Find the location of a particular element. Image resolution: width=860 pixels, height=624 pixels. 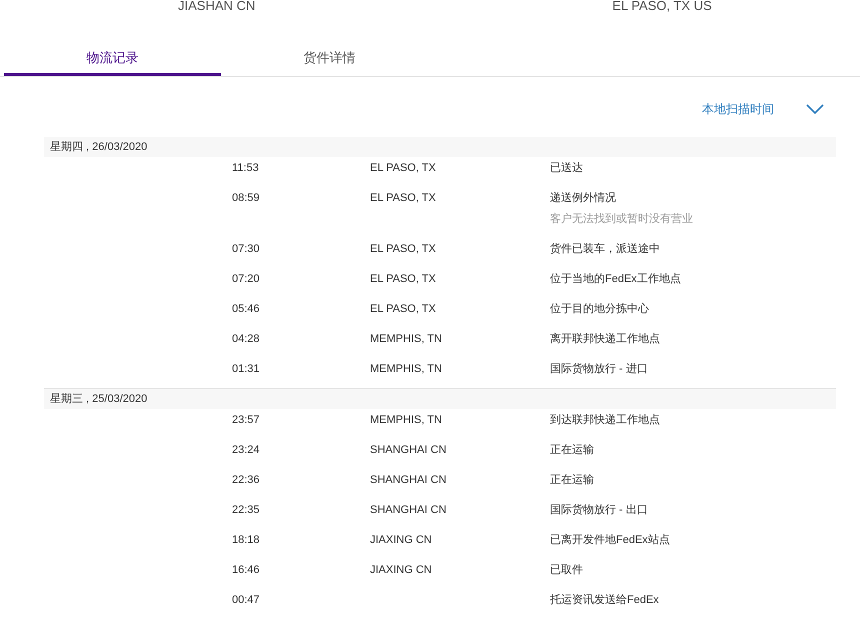

event-status: 货件已装车，派送途中 is located at coordinates (605, 249).